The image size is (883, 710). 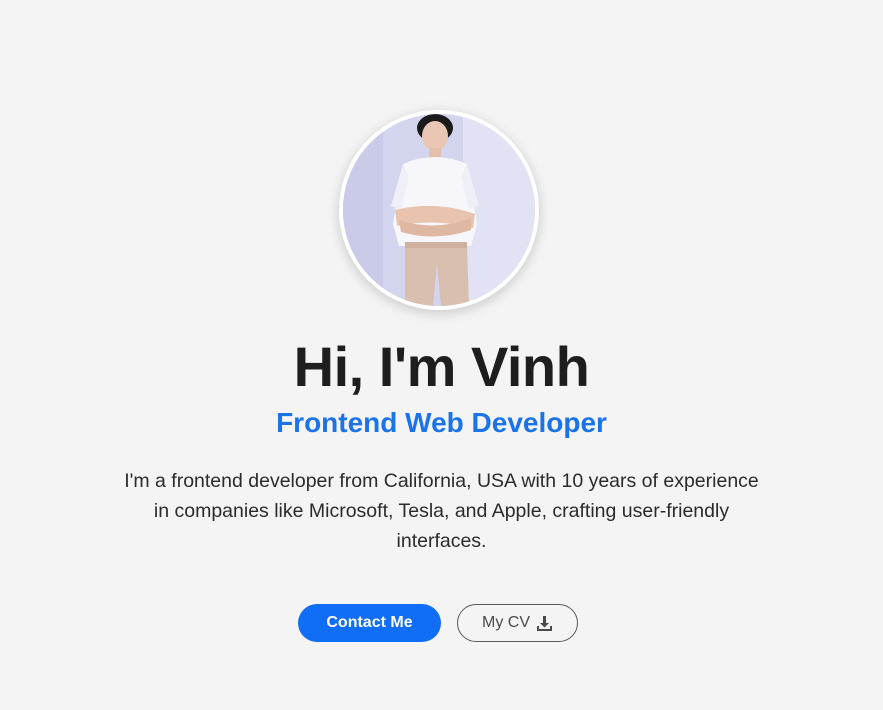 I want to click on contact-me-label: Contact Me, so click(x=369, y=622).